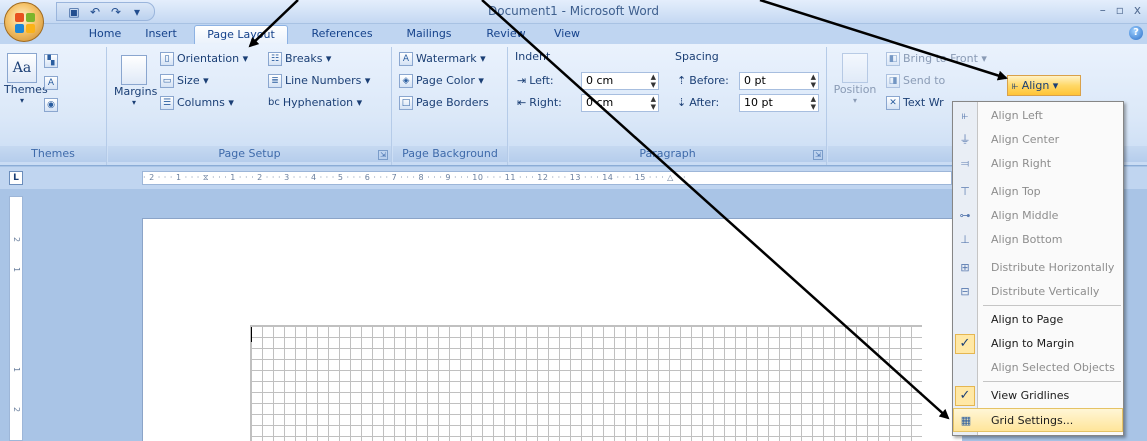 The image size is (1147, 441). Describe the element at coordinates (915, 81) in the screenshot. I see `send-to-back-button: ◨ Send to` at that location.